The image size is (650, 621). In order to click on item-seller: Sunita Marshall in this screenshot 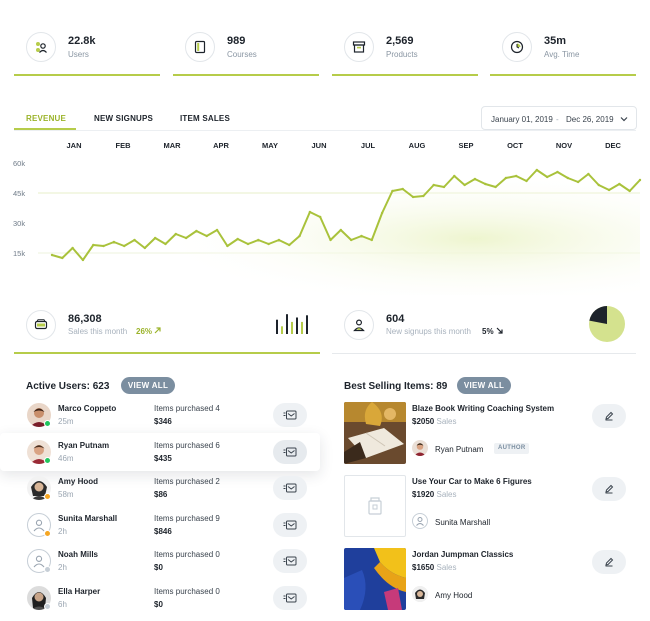, I will do `click(463, 522)`.